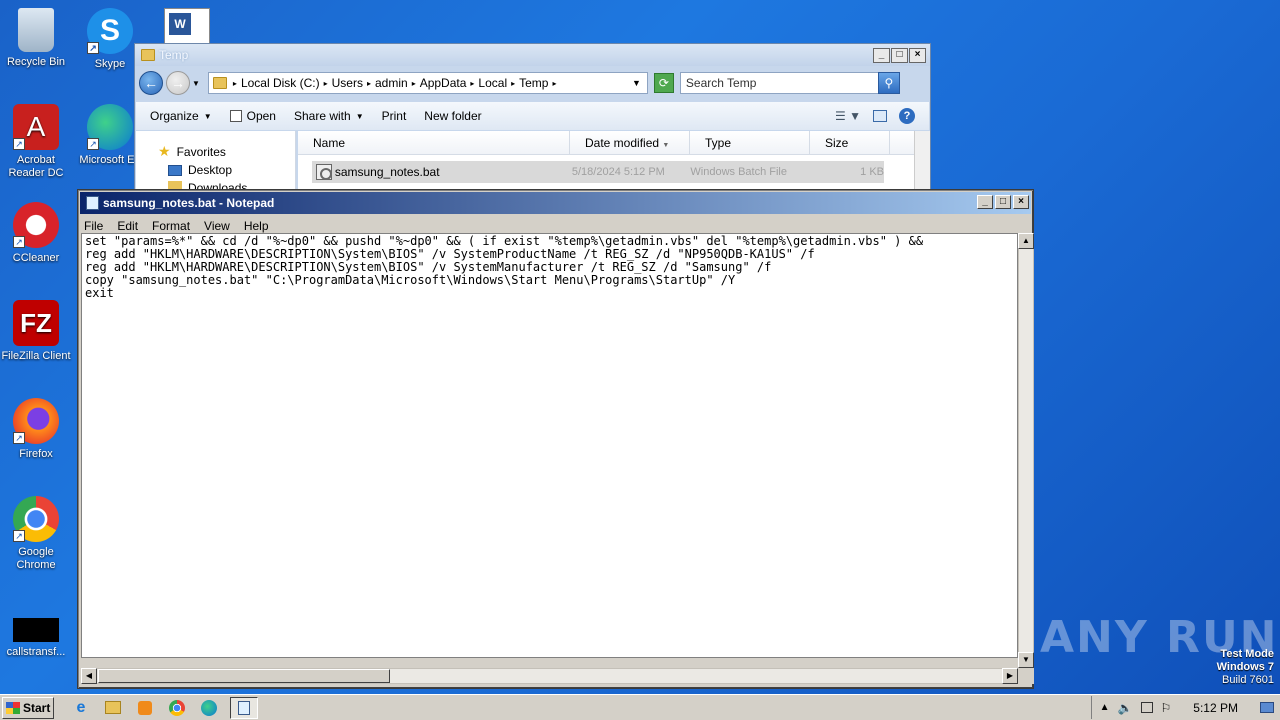  What do you see at coordinates (549, 676) in the screenshot?
I see `horizontal-scrollbar: ◀ ▶` at bounding box center [549, 676].